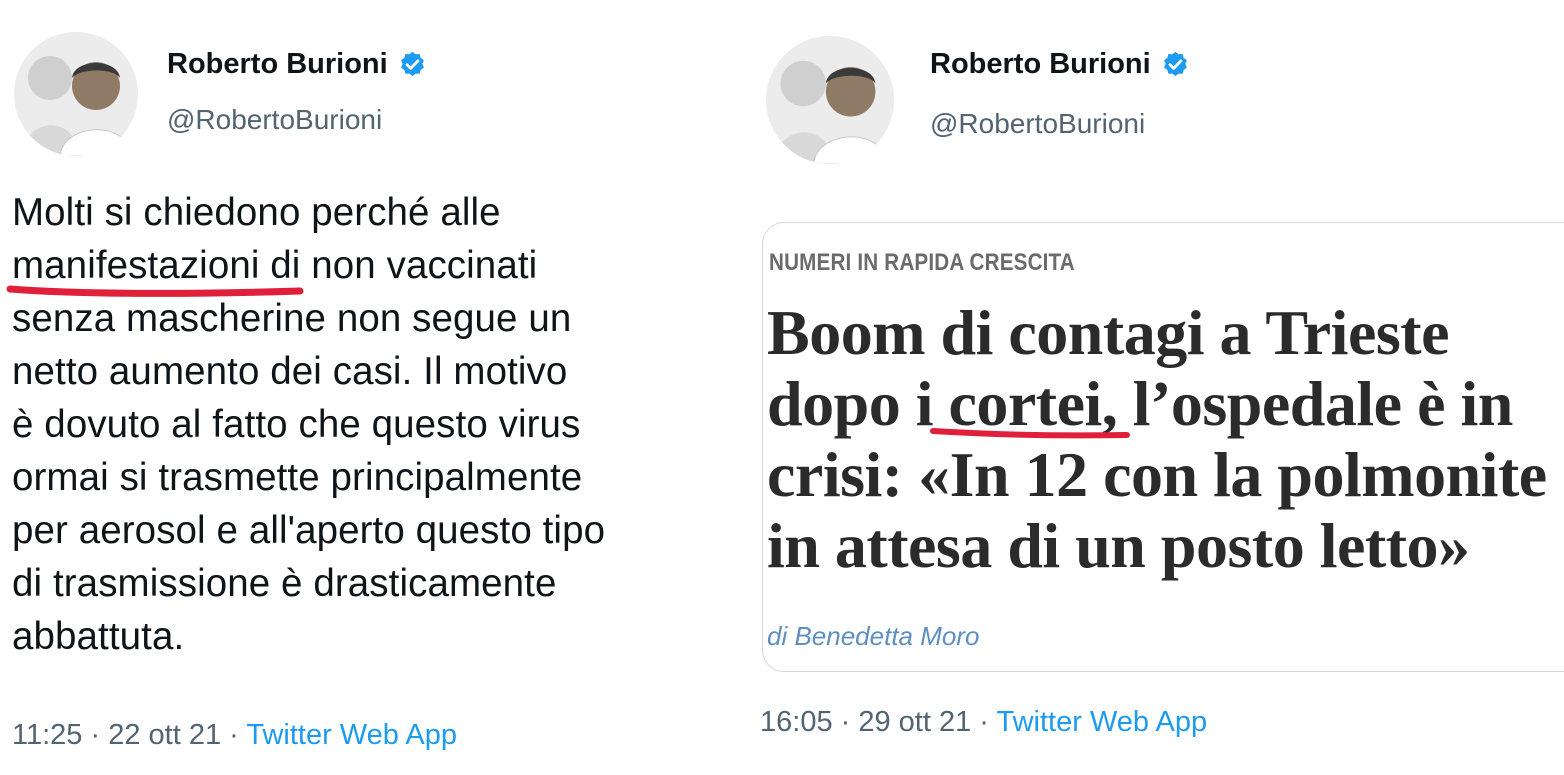 The height and width of the screenshot is (775, 1564). I want to click on tweet-date: 22 ott 21, so click(164, 735).